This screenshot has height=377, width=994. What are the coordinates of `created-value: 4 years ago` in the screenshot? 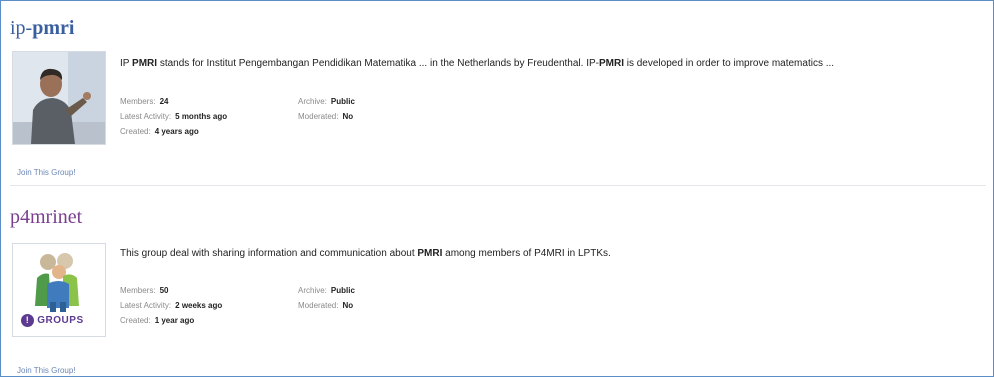 It's located at (176, 131).